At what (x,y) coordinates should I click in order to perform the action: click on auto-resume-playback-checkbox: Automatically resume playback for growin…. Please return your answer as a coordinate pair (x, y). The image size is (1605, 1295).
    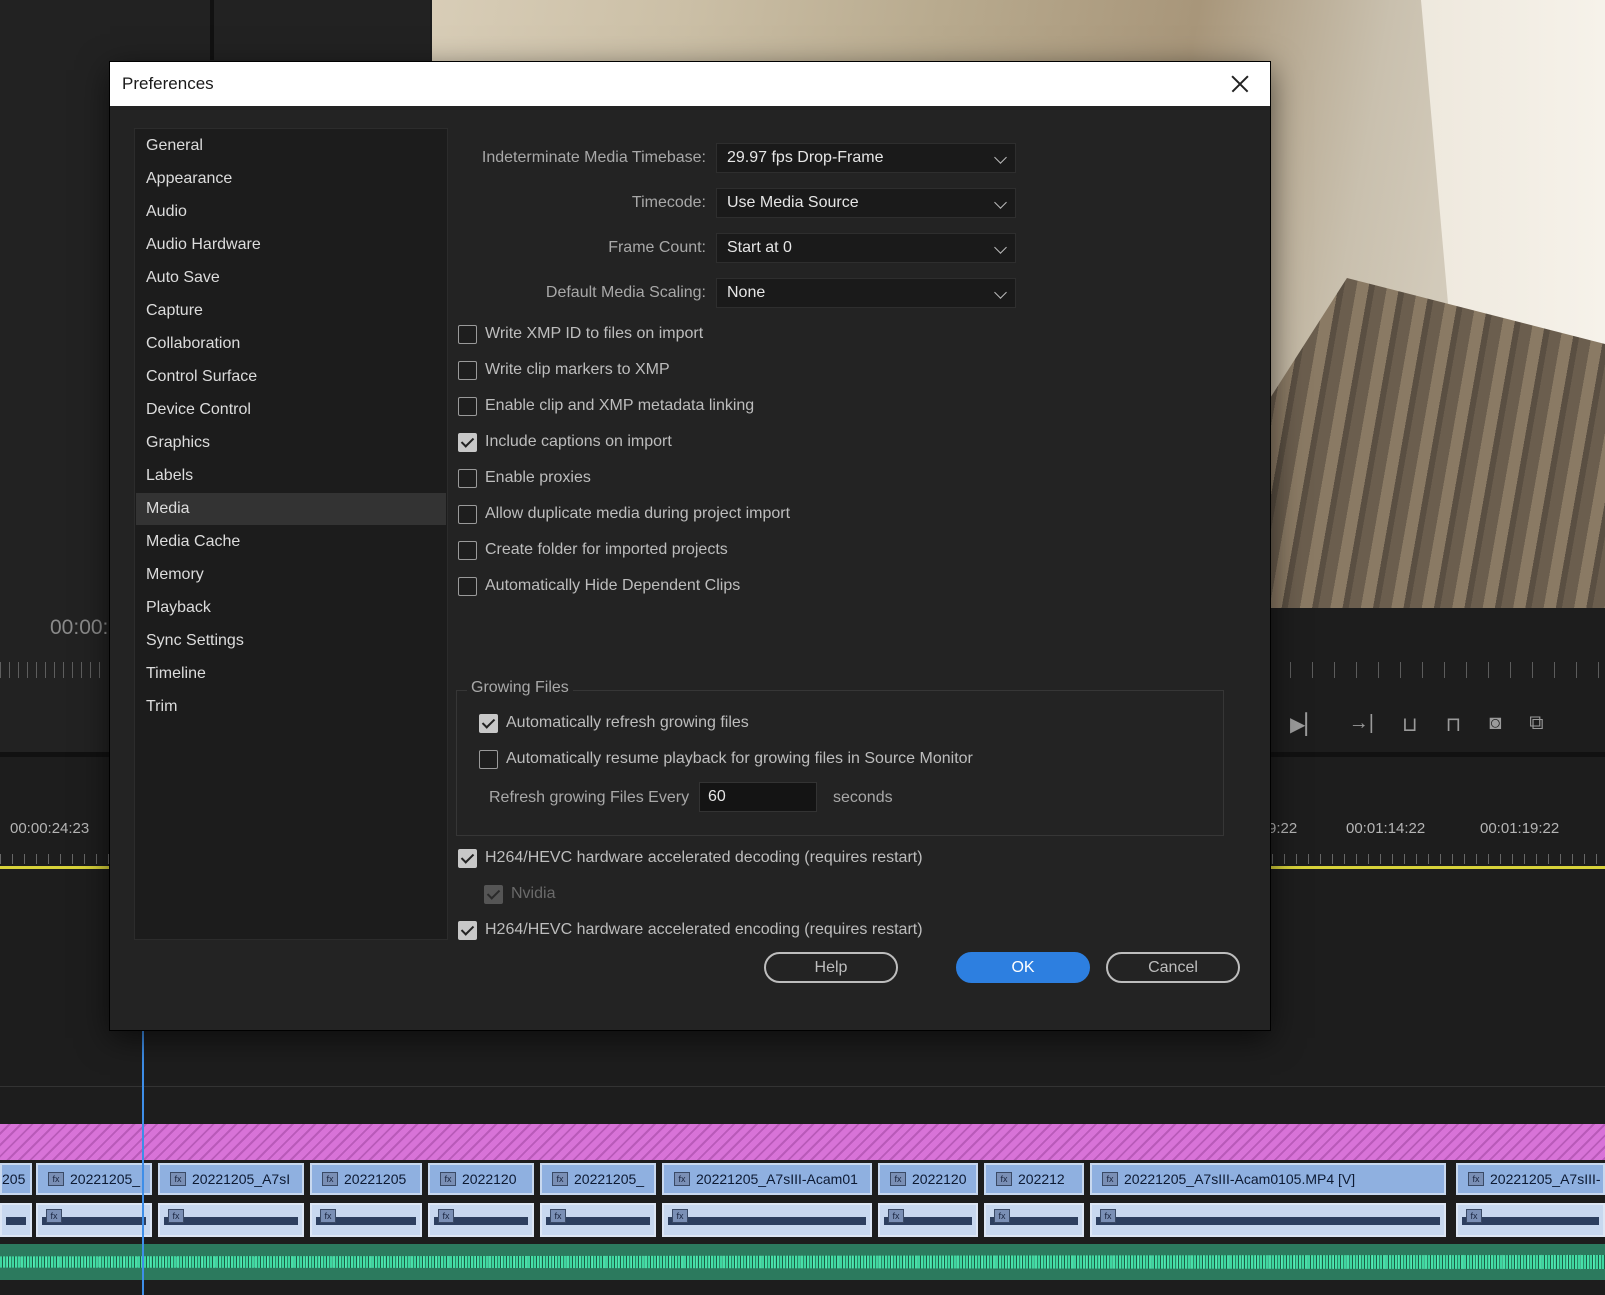
    Looking at the image, I should click on (726, 759).